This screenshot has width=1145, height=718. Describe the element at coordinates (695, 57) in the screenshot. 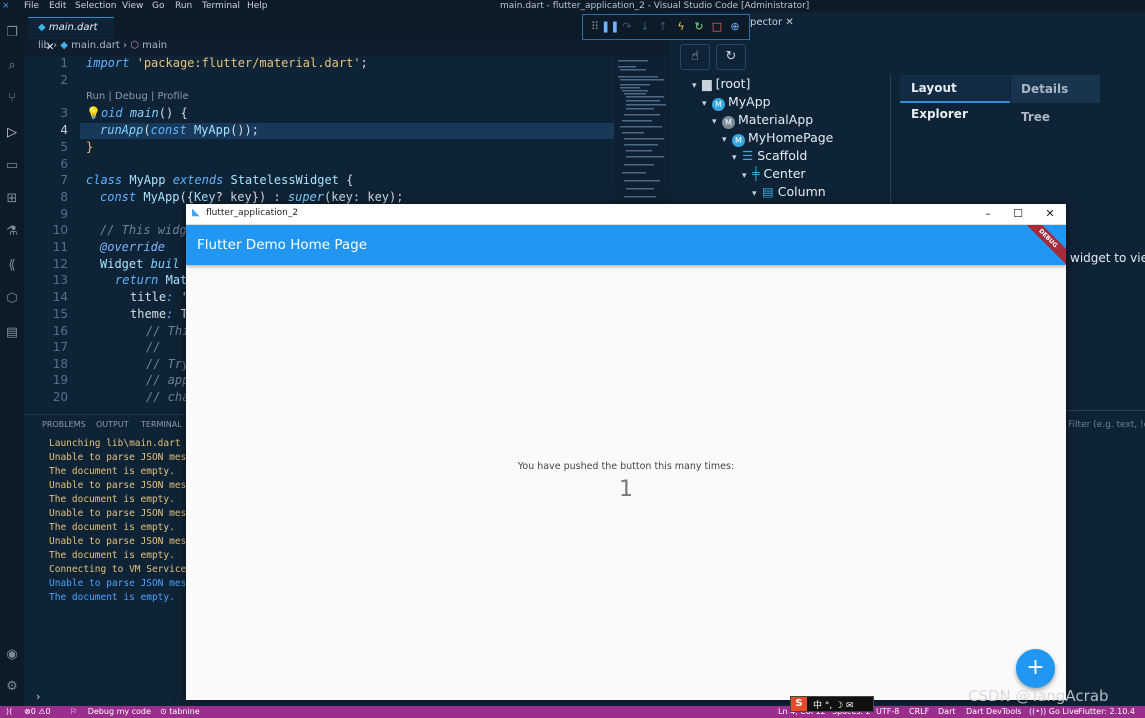

I see `select-widget-mode-button: ☝` at that location.